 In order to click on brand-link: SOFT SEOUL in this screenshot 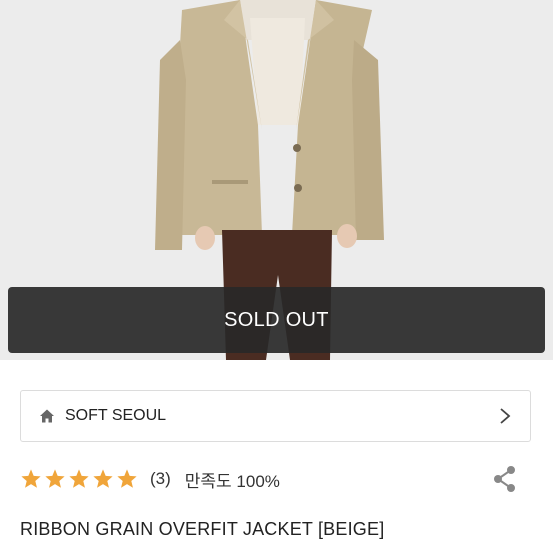, I will do `click(275, 416)`.